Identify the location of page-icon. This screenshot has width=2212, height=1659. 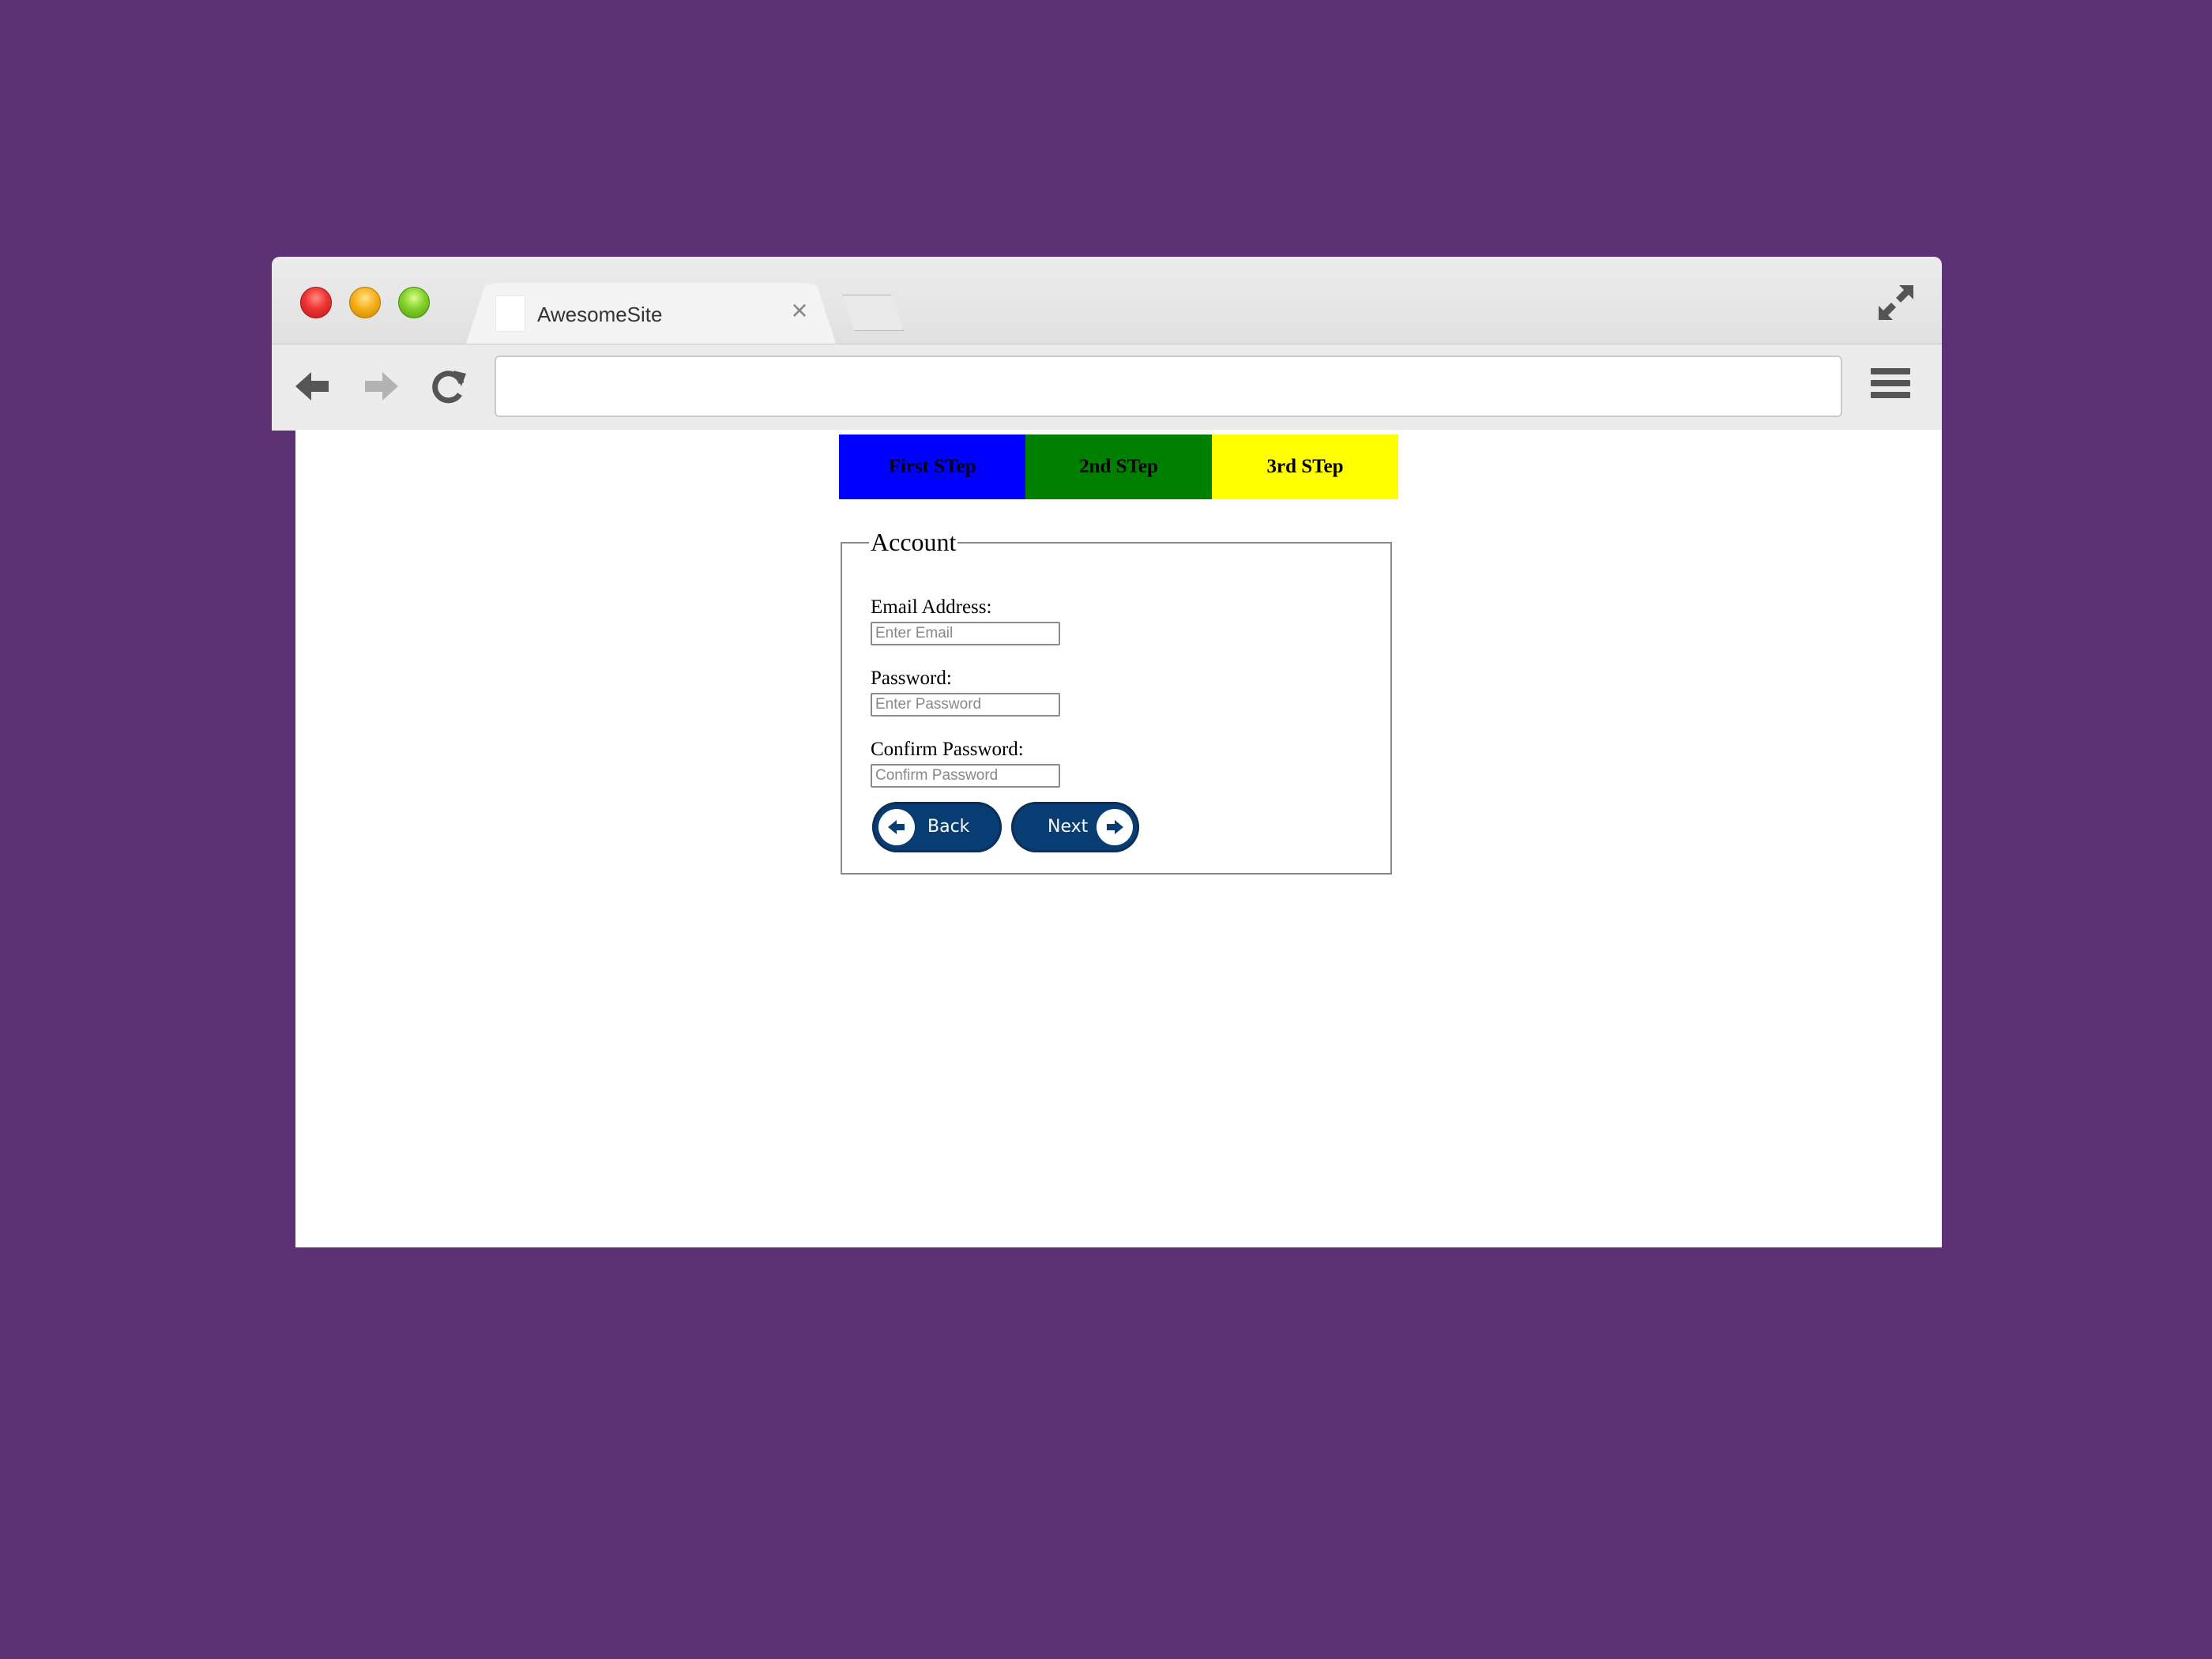
(511, 313).